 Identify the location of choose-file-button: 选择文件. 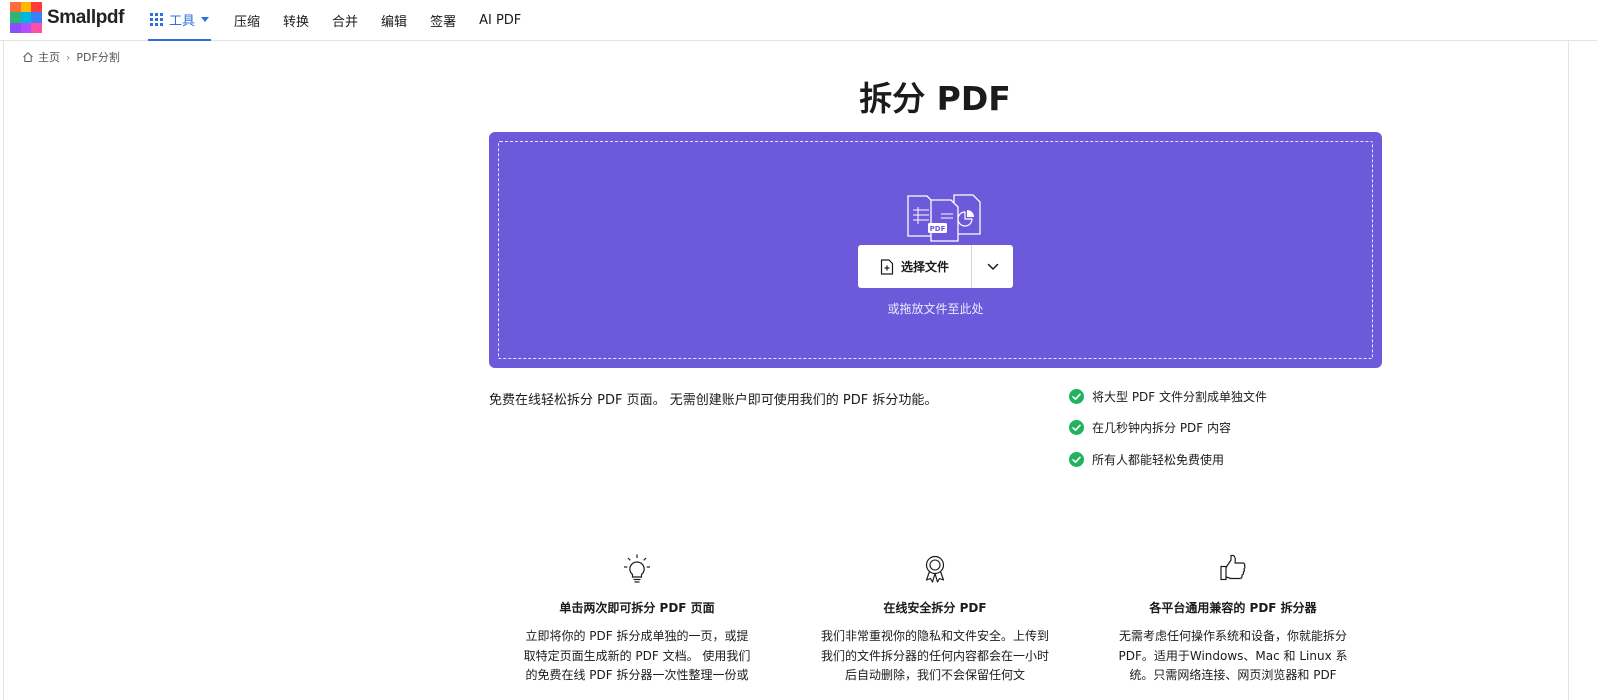
(914, 266).